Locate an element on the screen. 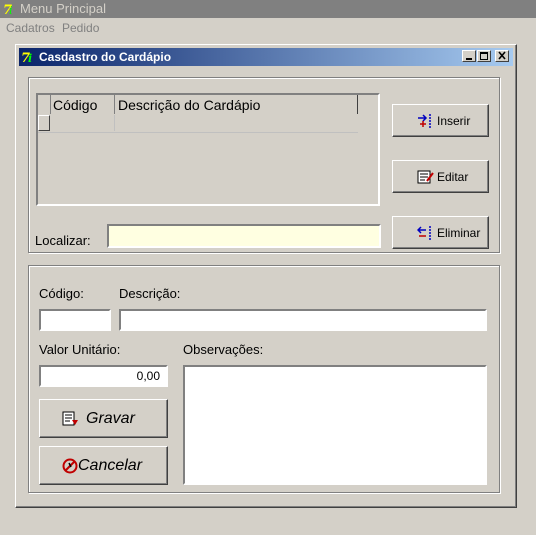 Image resolution: width=536 pixels, height=535 pixels. minimize-button is located at coordinates (469, 56).